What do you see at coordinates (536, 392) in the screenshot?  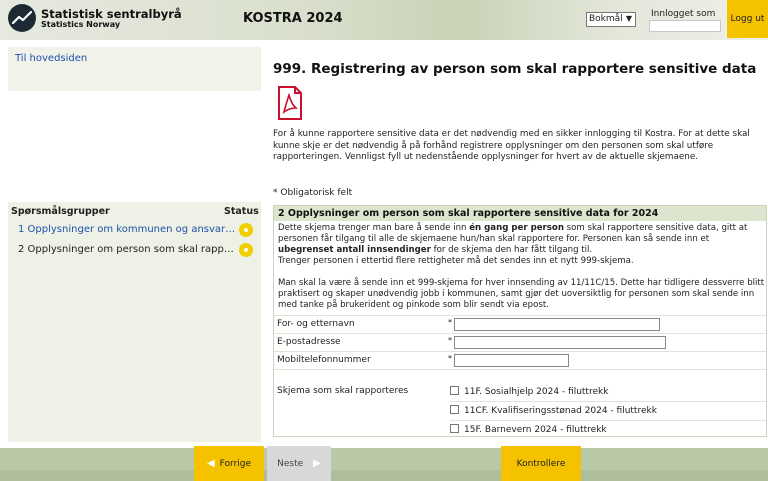 I see `schema-label: 11F. Sosialhjelp 2024 - filuttrekk` at bounding box center [536, 392].